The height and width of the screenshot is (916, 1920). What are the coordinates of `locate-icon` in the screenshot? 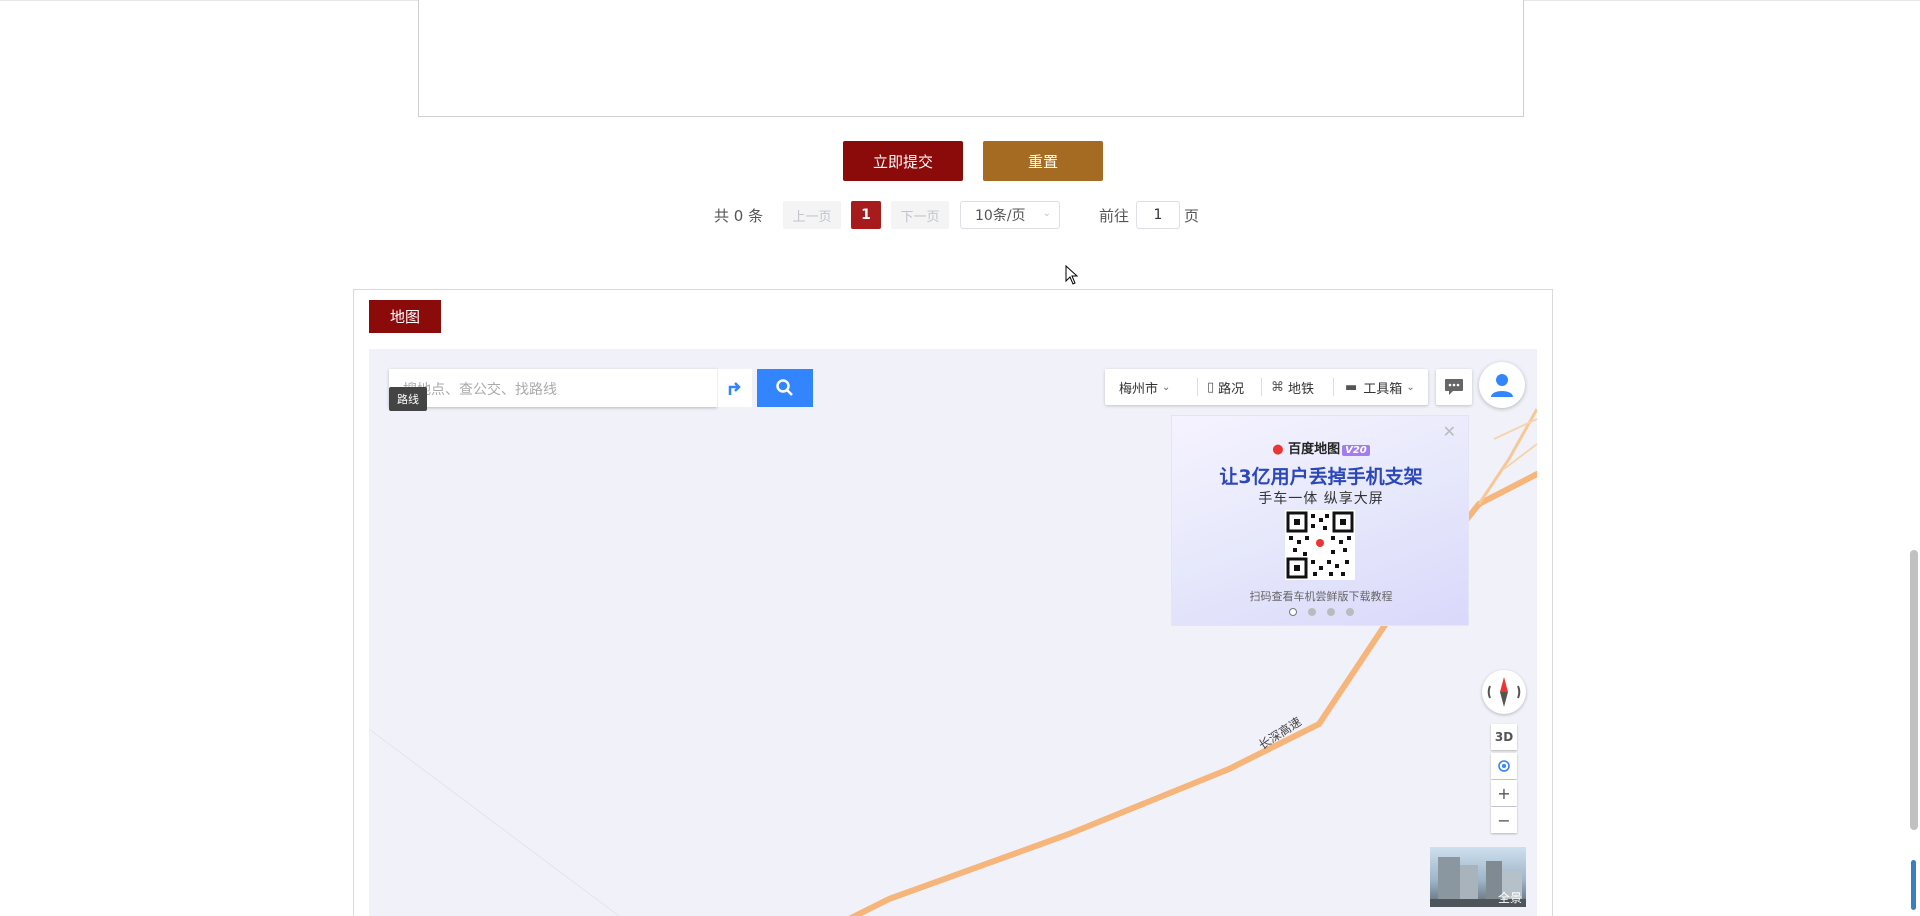 It's located at (1504, 766).